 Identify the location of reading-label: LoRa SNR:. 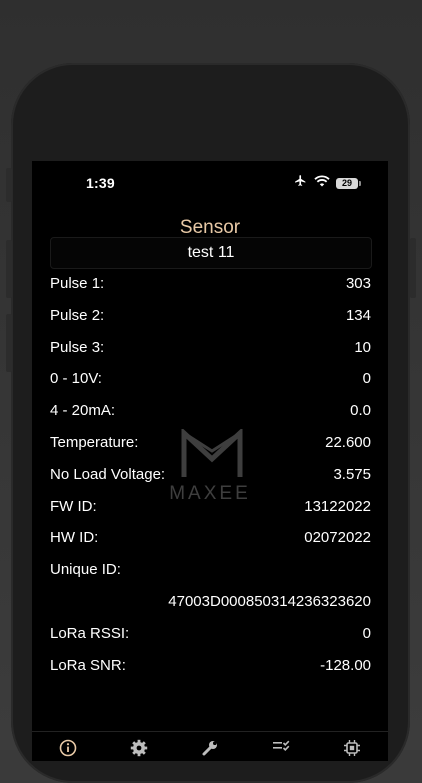
(88, 665).